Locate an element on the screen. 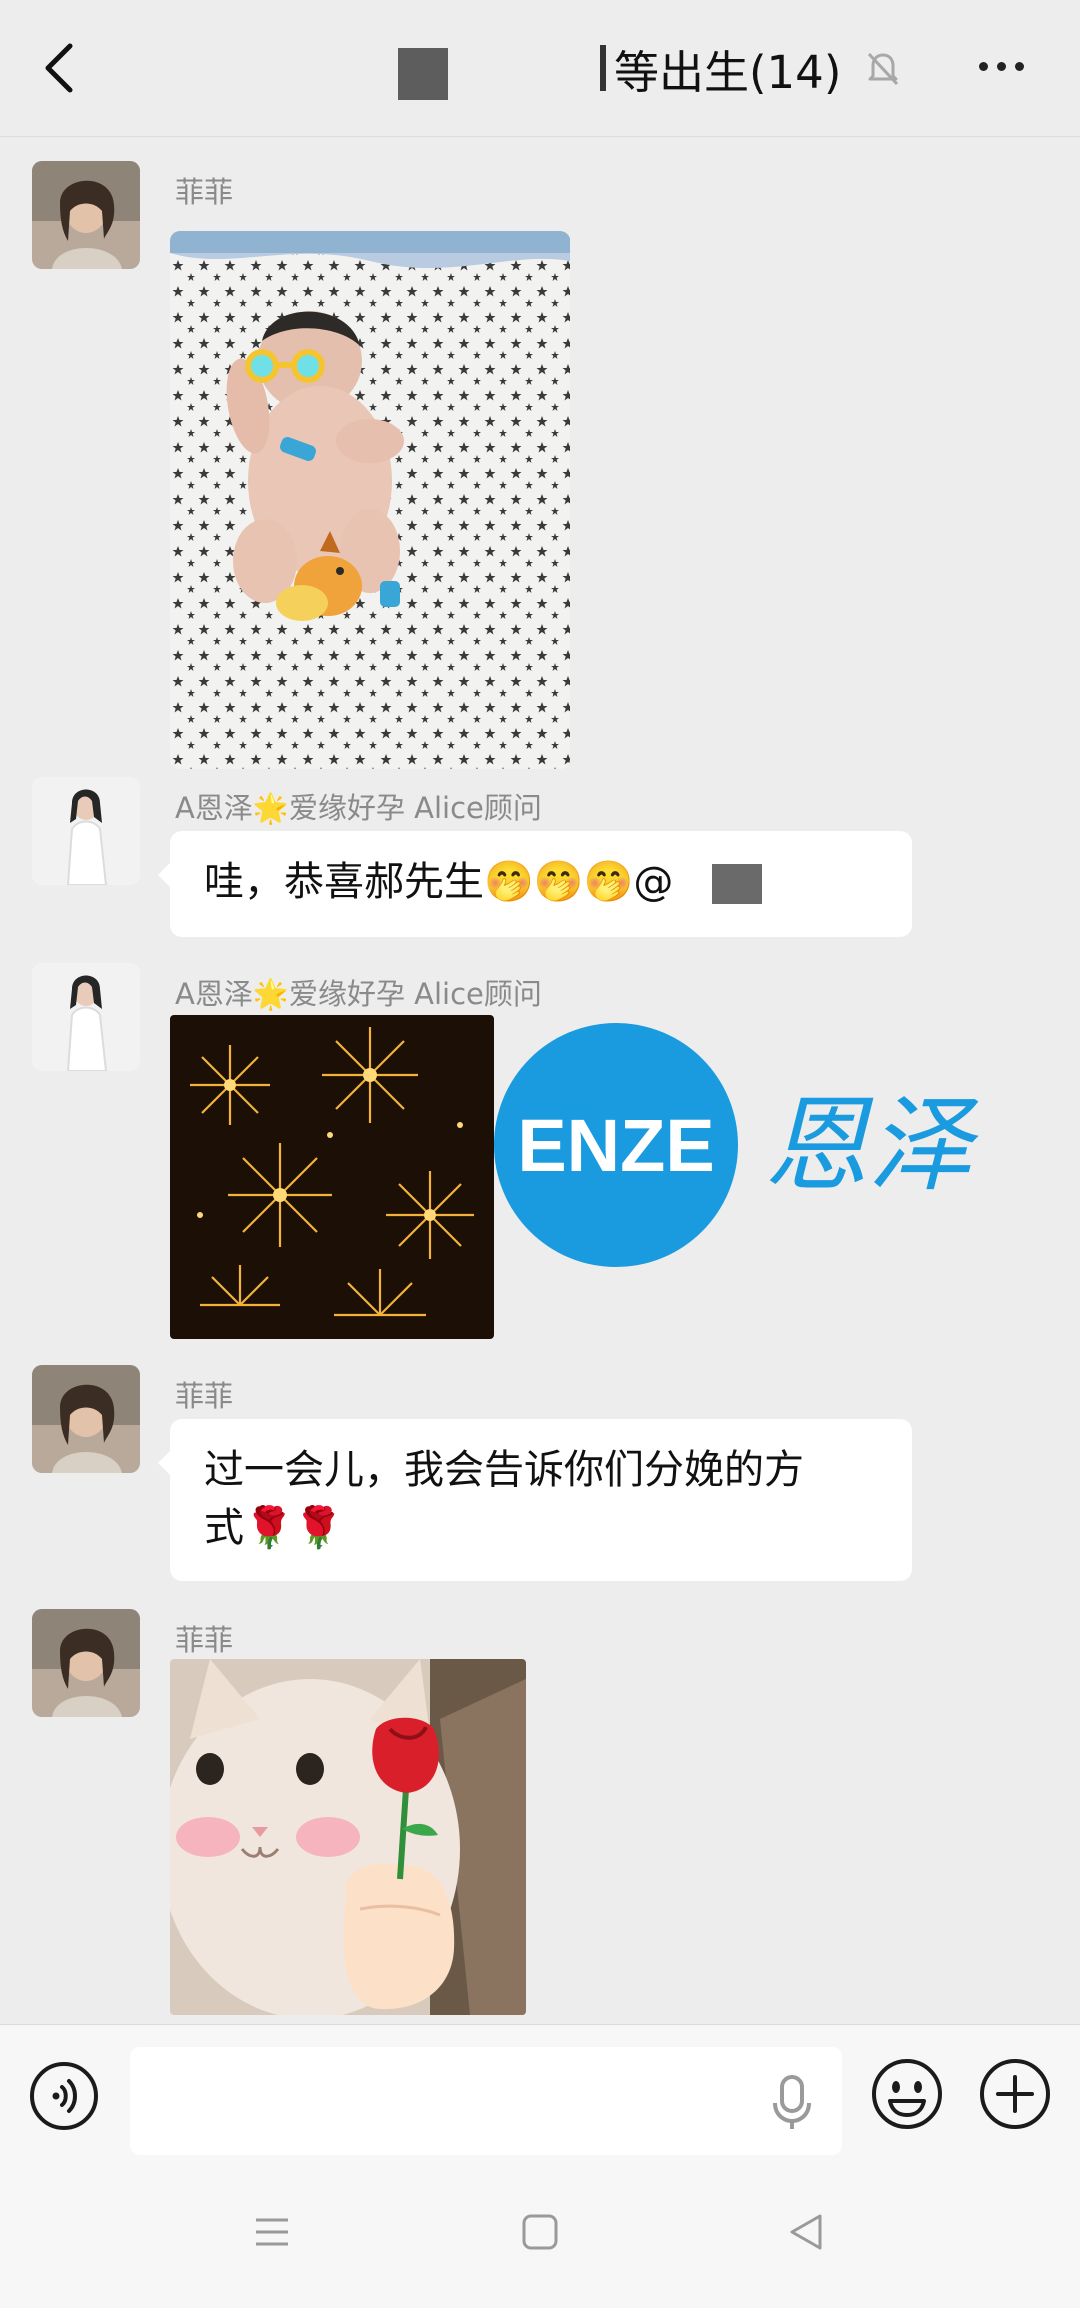 The height and width of the screenshot is (2308, 1080). emoji-icon is located at coordinates (907, 2094).